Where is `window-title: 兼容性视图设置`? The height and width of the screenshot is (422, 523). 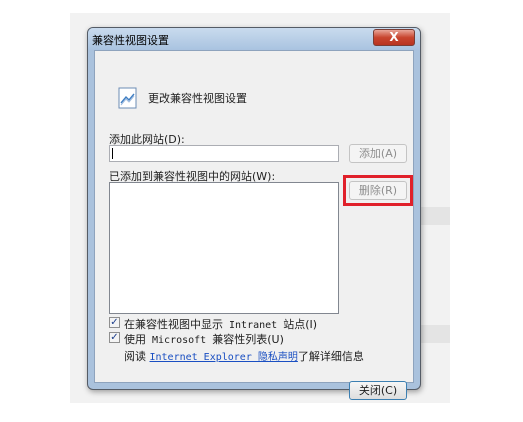 window-title: 兼容性视图设置 is located at coordinates (130, 40).